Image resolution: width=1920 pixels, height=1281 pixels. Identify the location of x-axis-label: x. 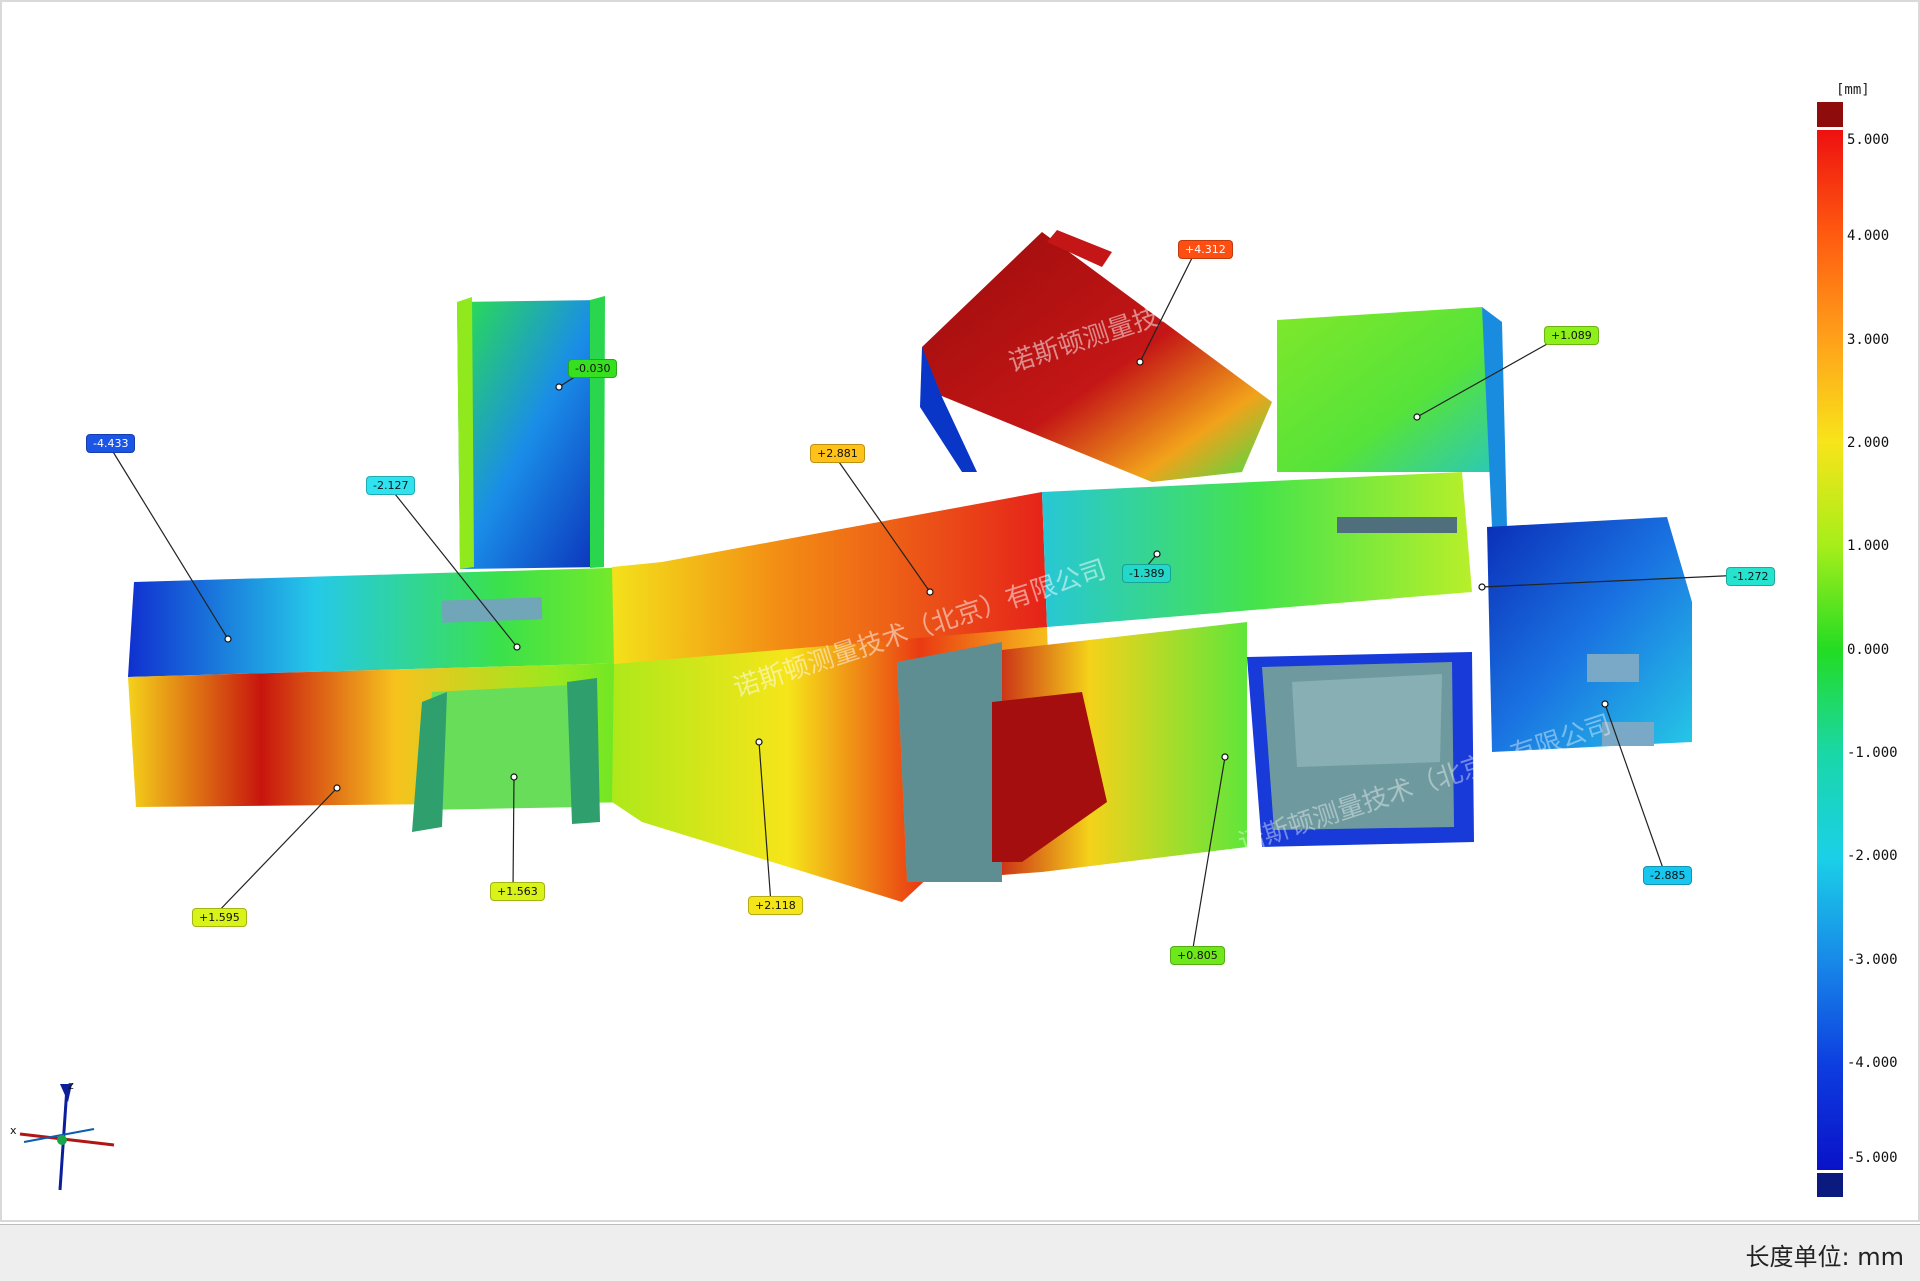
(13, 1130).